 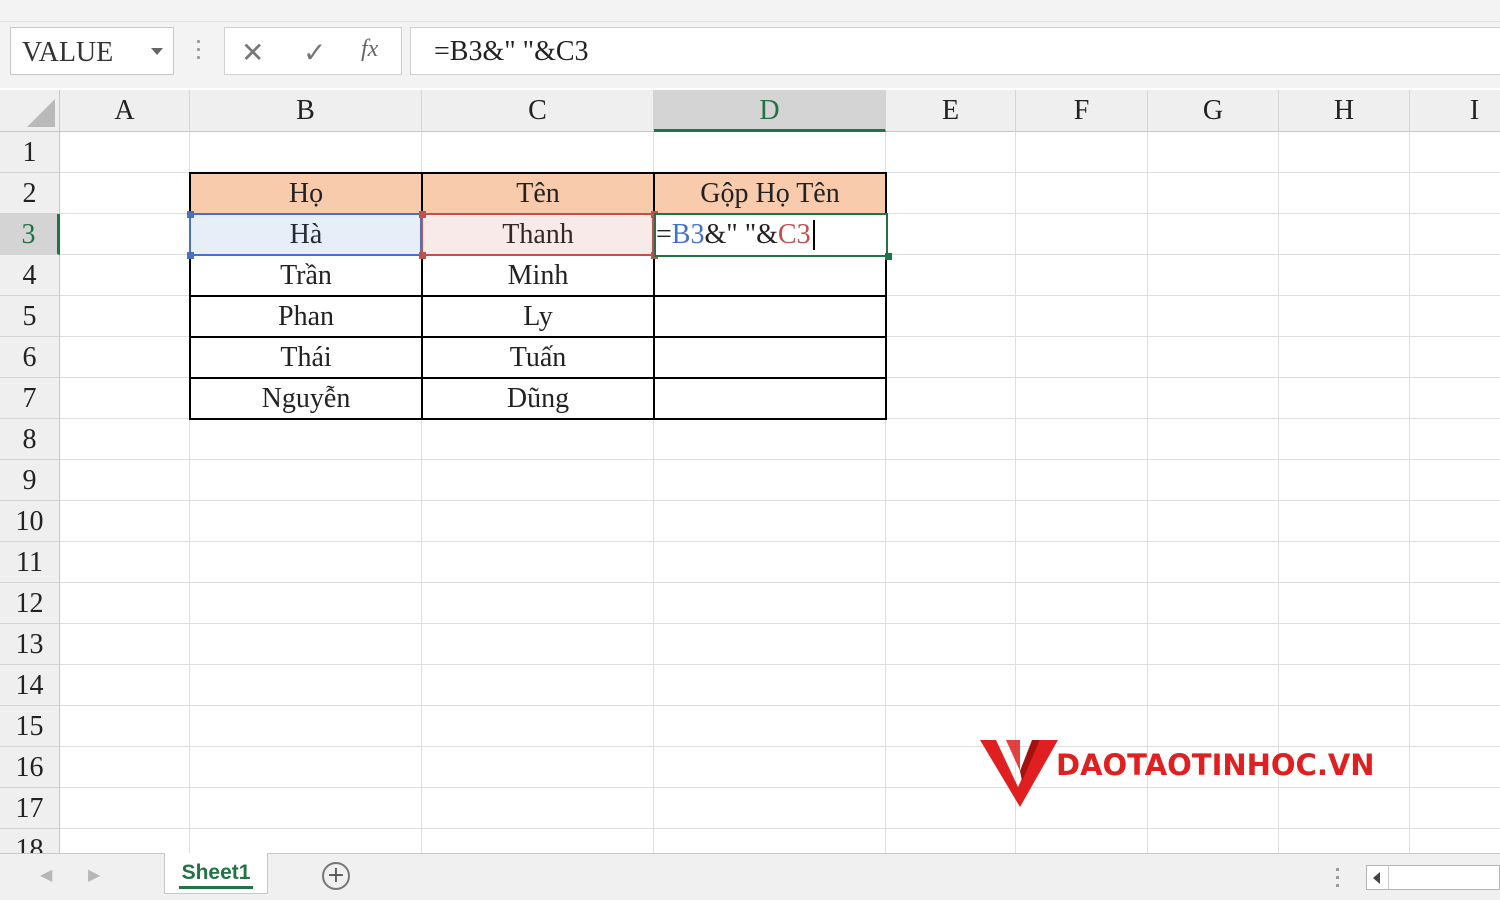 What do you see at coordinates (94, 874) in the screenshot?
I see `tab-scroll-right-icon: ▶` at bounding box center [94, 874].